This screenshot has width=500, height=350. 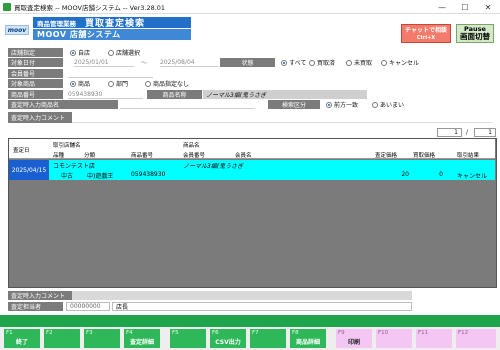 What do you see at coordinates (104, 62) in the screenshot?
I see `date-from-input: 2025/01/01` at bounding box center [104, 62].